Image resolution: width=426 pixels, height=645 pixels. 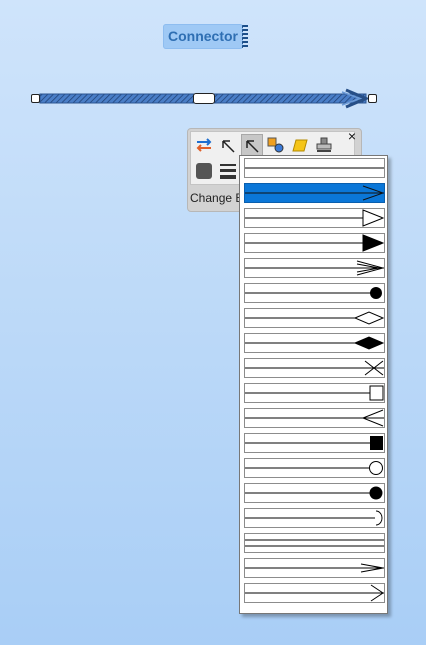 I want to click on swap-direction-icon, so click(x=204, y=145).